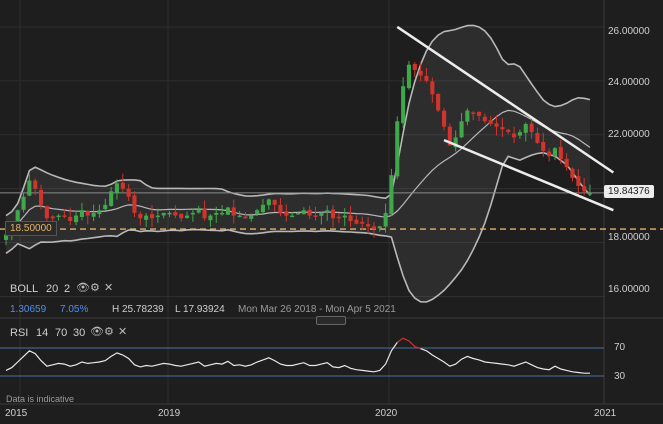  I want to click on gear-icon: ⚙, so click(95, 287).